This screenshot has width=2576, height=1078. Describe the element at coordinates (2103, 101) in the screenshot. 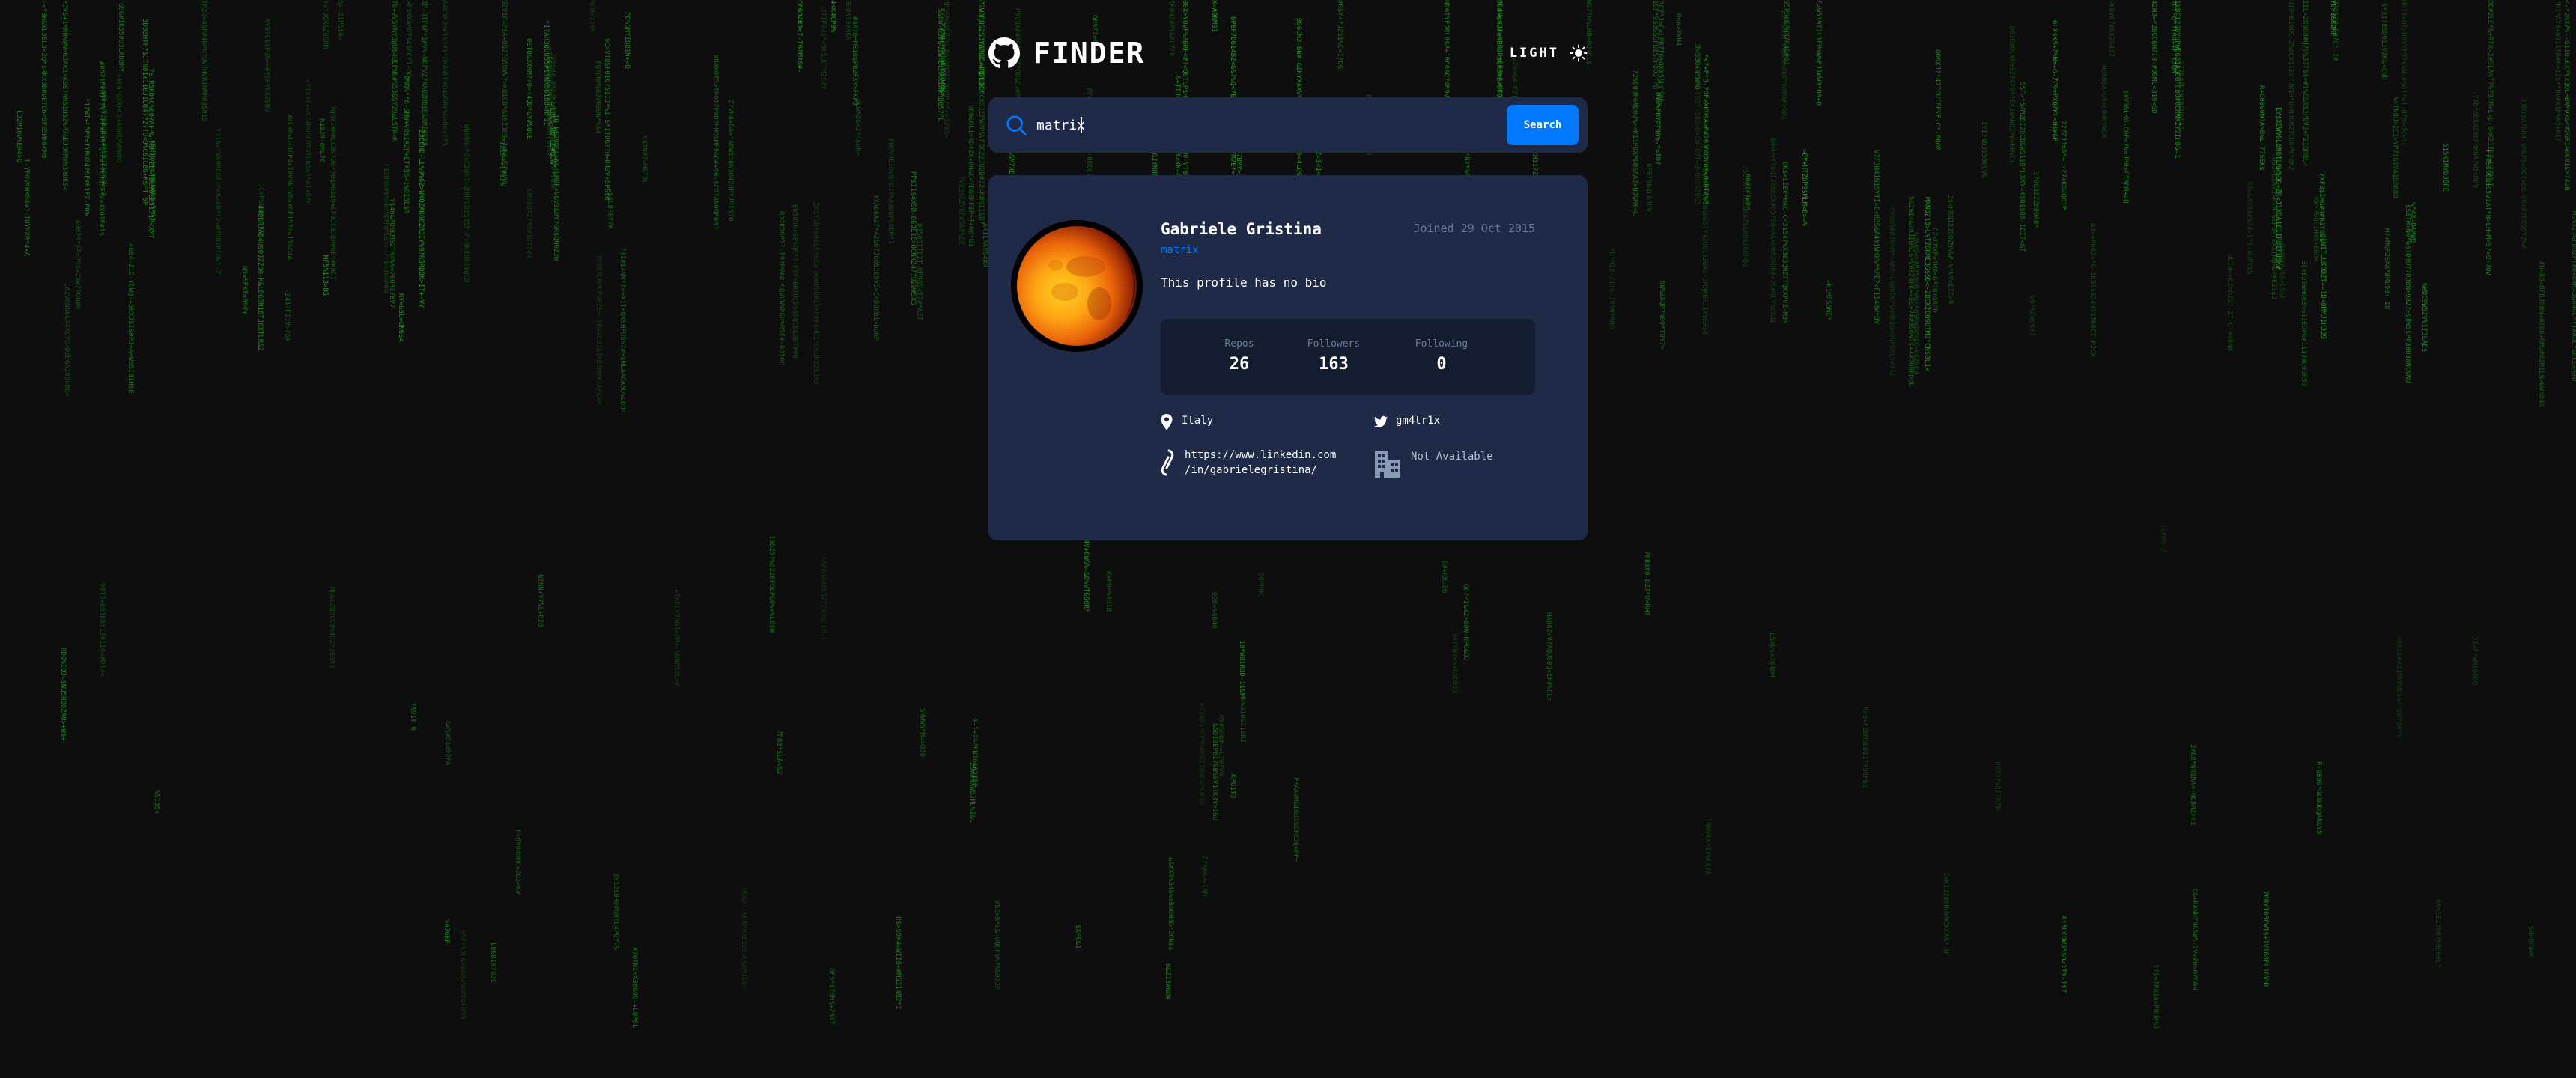

I see `svg-text: HERBSA+US>COH0YWDX` at that location.